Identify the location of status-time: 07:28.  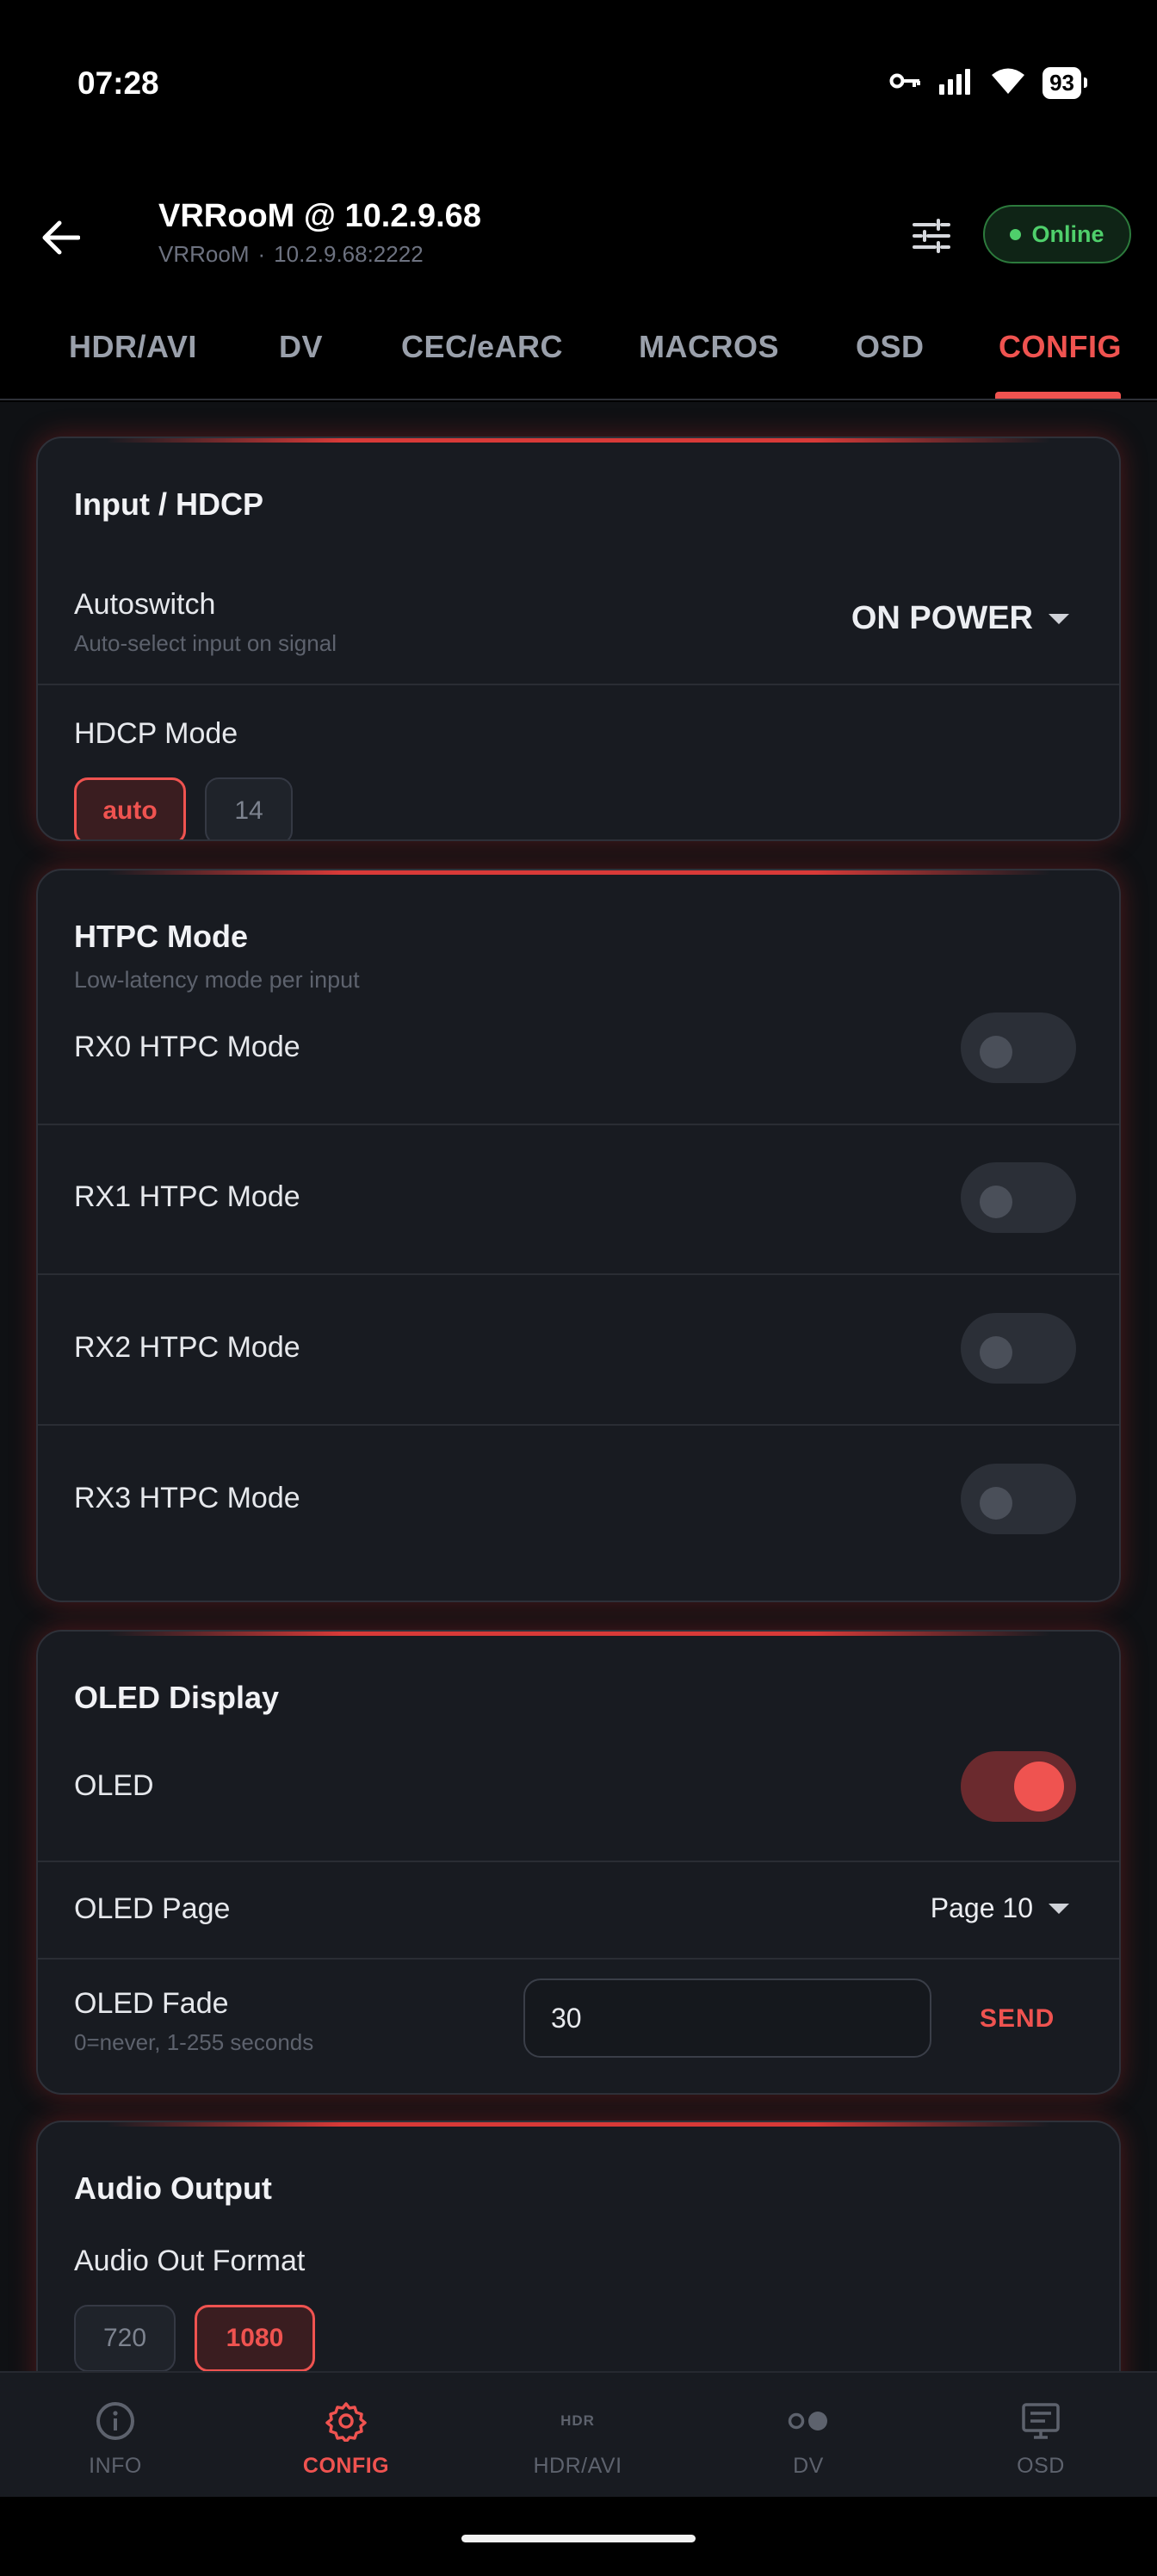
(118, 83).